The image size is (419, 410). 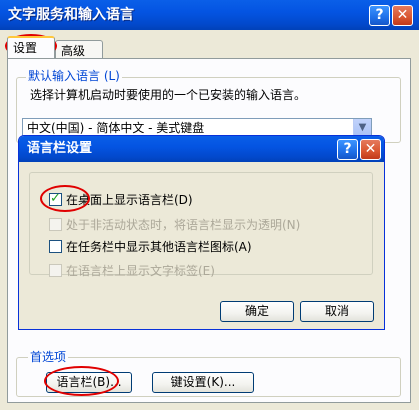 I want to click on option-text-labels: 在语言栏上显示文字标签(E), so click(x=132, y=270).